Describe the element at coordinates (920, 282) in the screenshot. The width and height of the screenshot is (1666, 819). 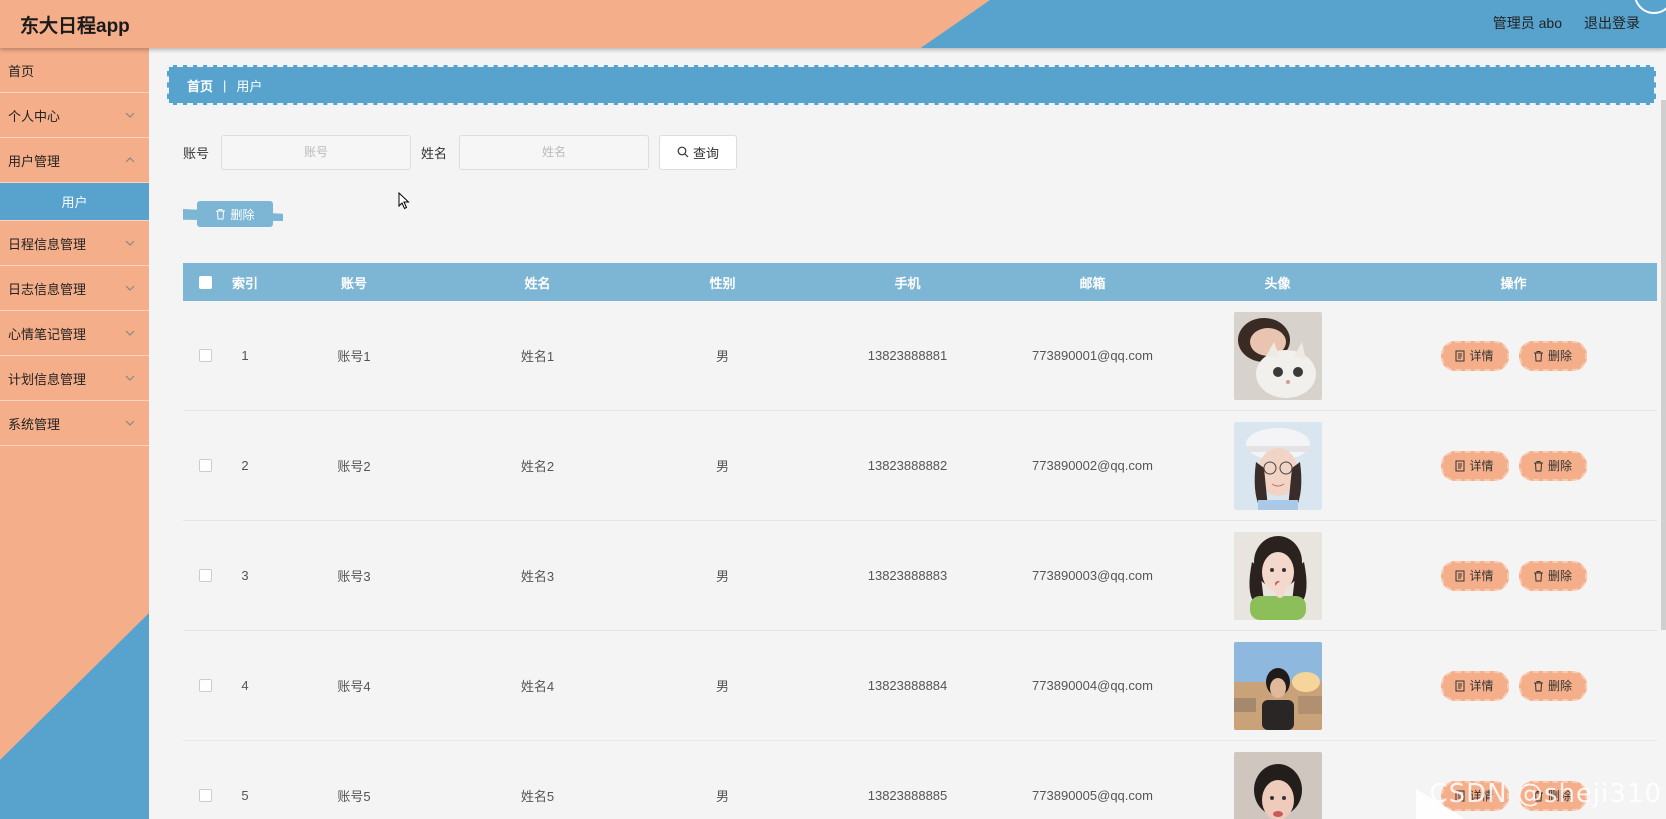
I see `table-header: 索引 账号 姓名 性别 手机 邮箱 头像 操作` at that location.